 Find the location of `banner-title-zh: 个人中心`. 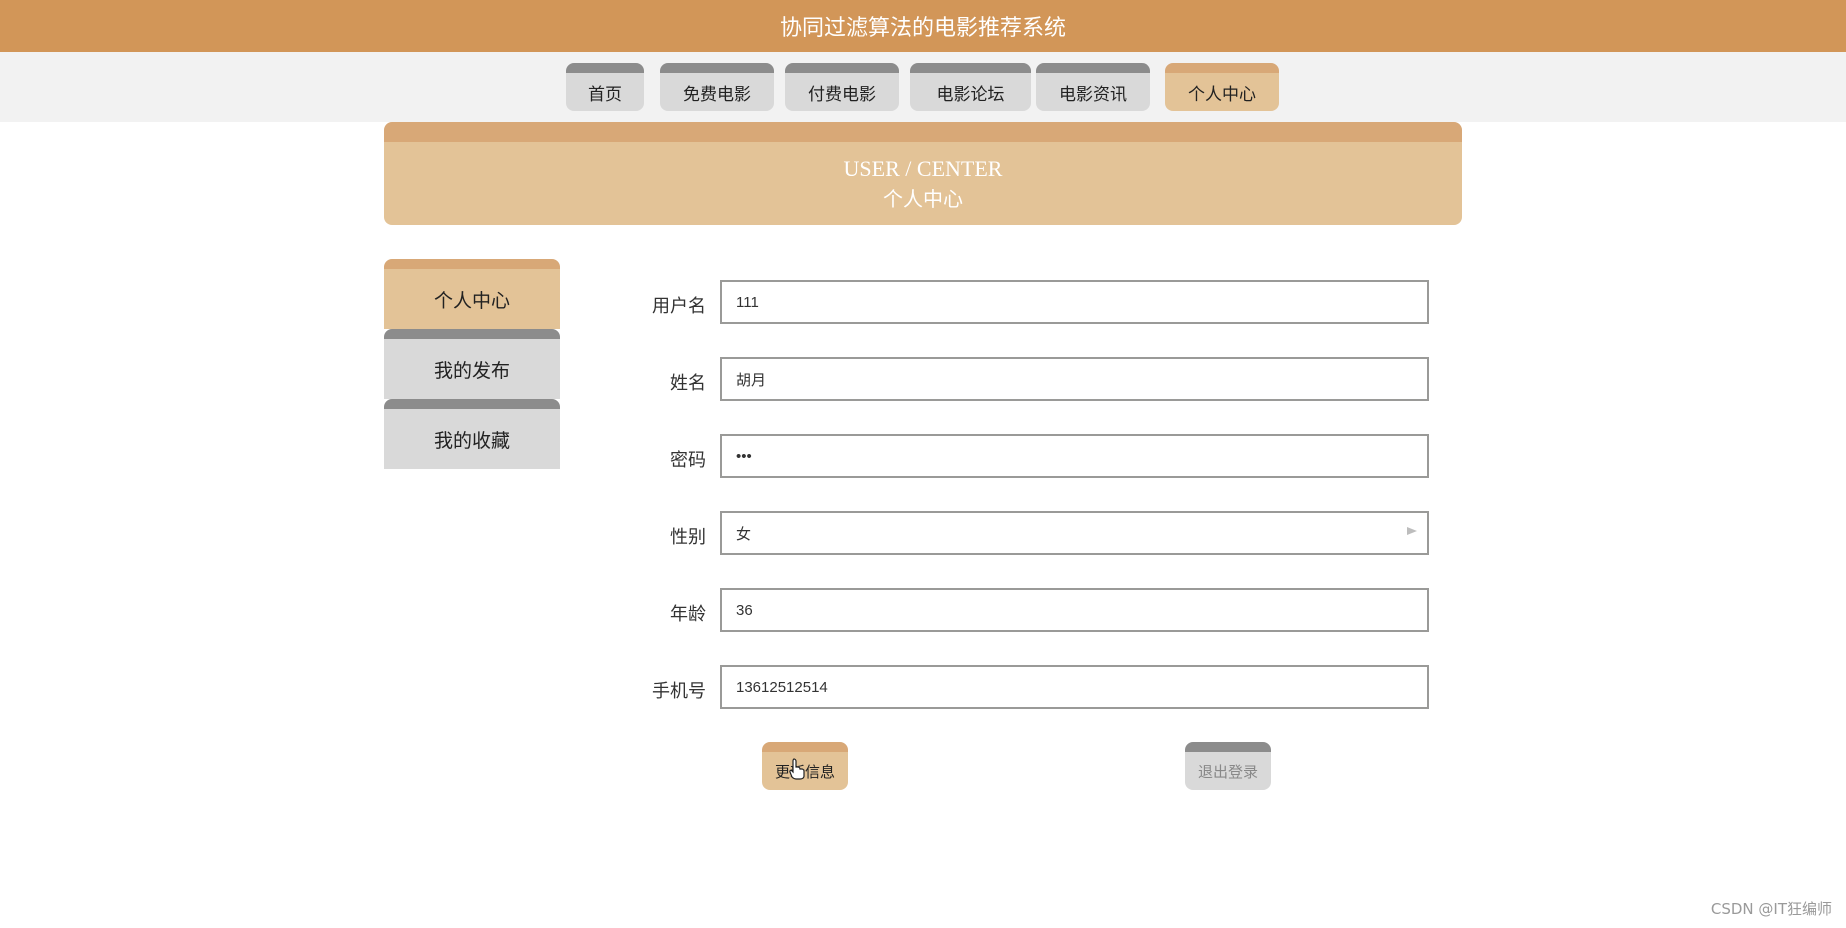

banner-title-zh: 个人中心 is located at coordinates (923, 198).